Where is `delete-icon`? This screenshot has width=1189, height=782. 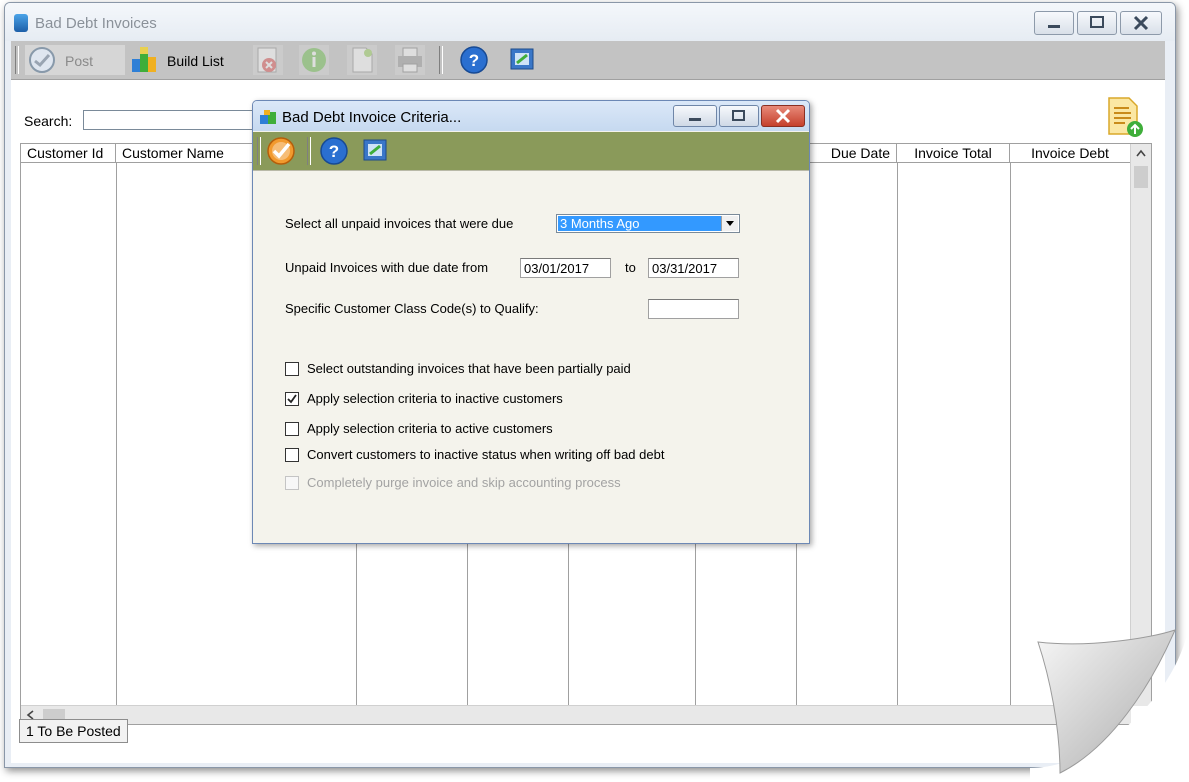 delete-icon is located at coordinates (267, 60).